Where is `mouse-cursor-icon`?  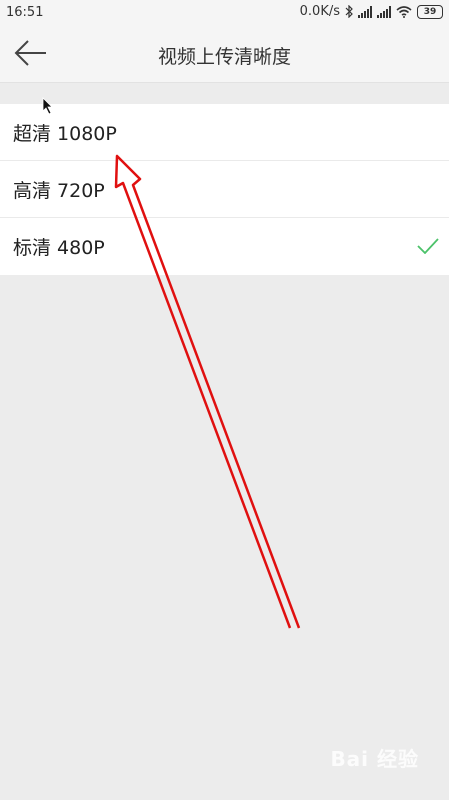
mouse-cursor-icon is located at coordinates (47, 106).